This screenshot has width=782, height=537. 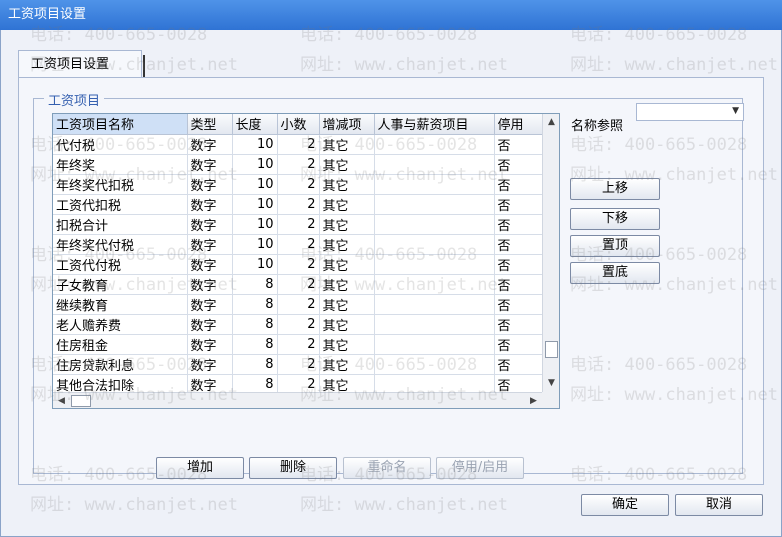 I want to click on tab-salary-item-settings: 工资项目设置, so click(x=81, y=64).